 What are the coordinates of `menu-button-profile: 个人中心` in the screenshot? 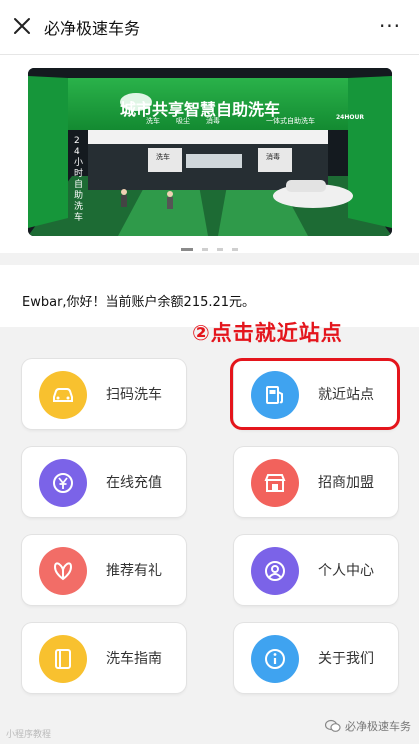 It's located at (316, 570).